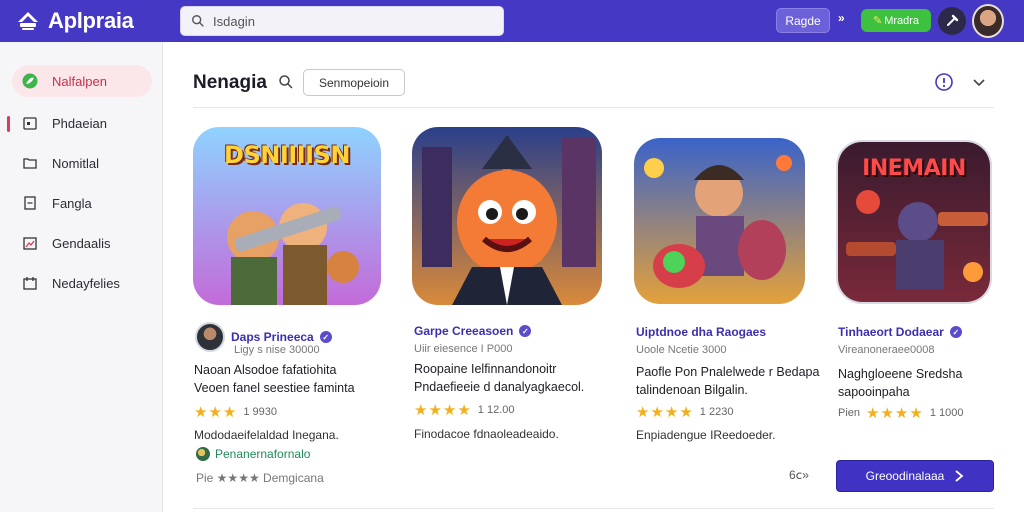  I want to click on search-bar, so click(342, 21).